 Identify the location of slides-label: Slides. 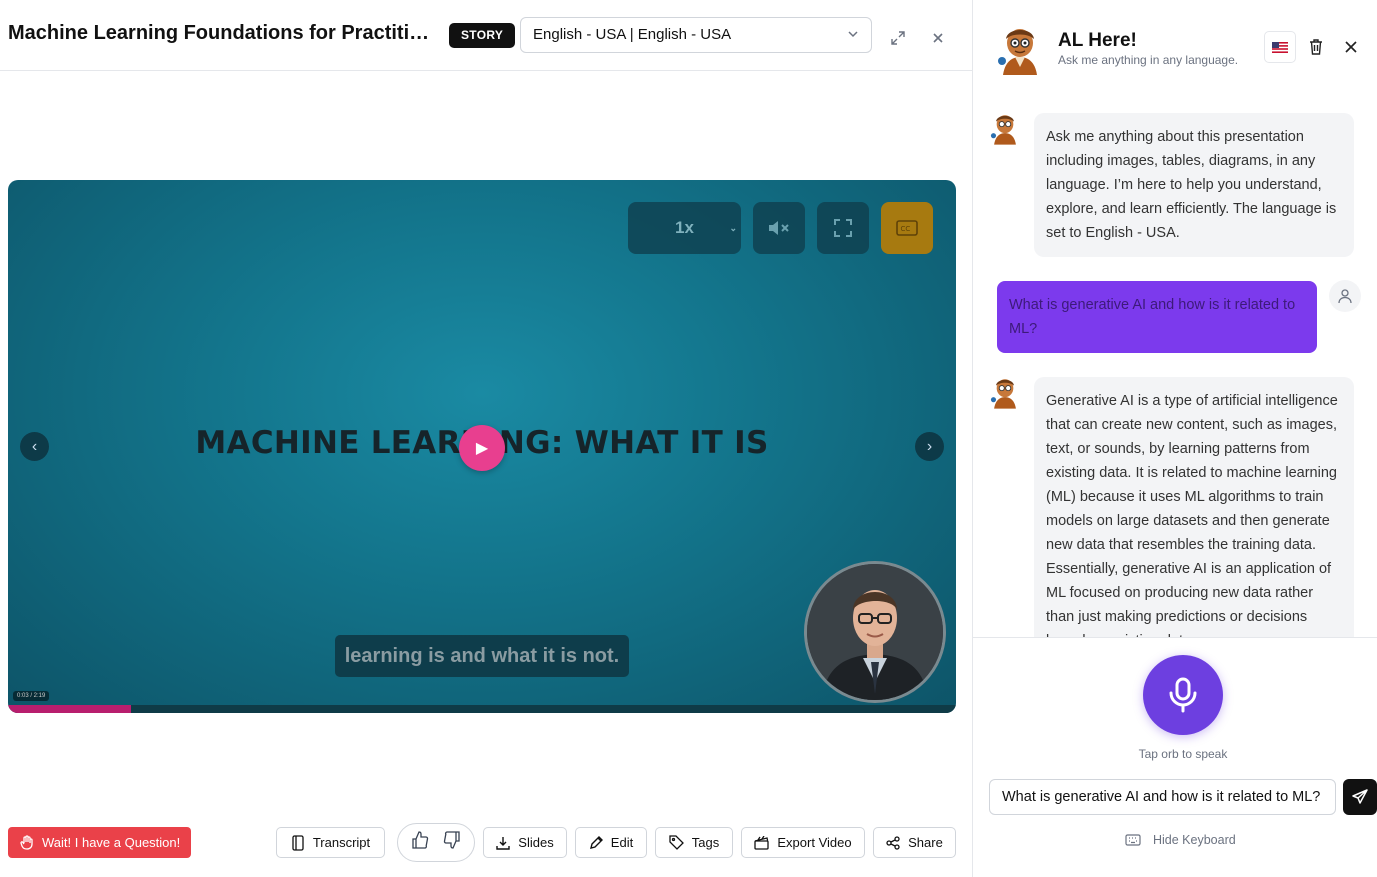
(536, 842).